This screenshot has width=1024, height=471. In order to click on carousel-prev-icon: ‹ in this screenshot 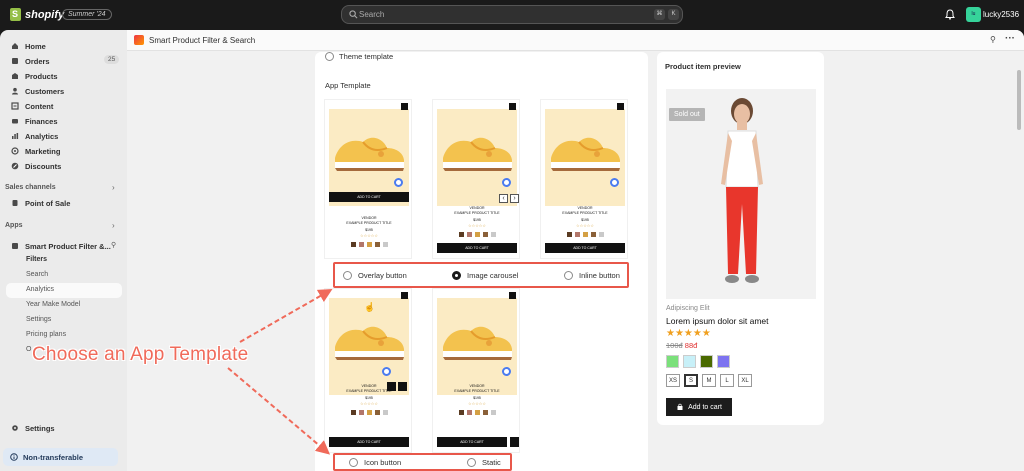, I will do `click(503, 198)`.